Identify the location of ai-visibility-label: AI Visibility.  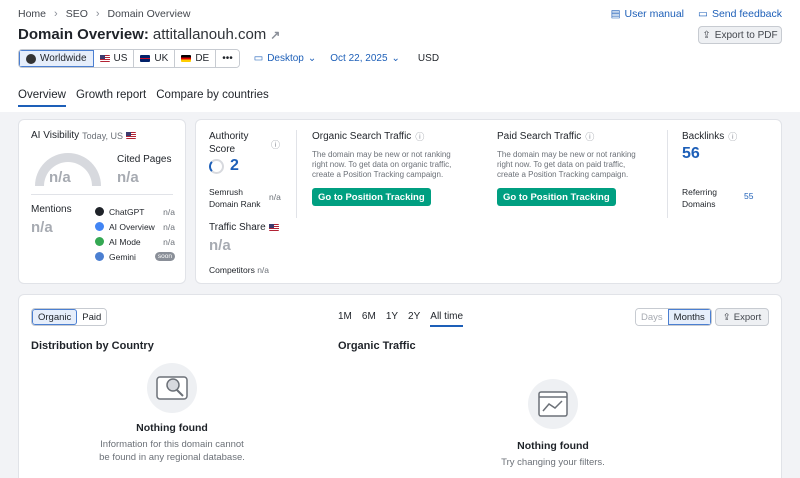
(55, 135).